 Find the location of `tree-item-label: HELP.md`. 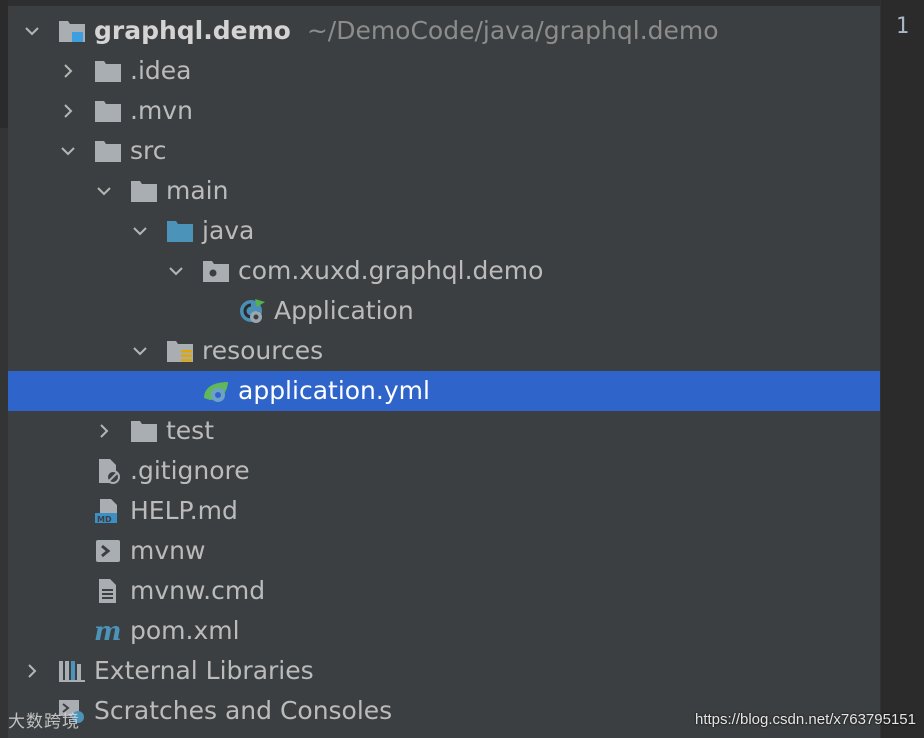

tree-item-label: HELP.md is located at coordinates (184, 510).